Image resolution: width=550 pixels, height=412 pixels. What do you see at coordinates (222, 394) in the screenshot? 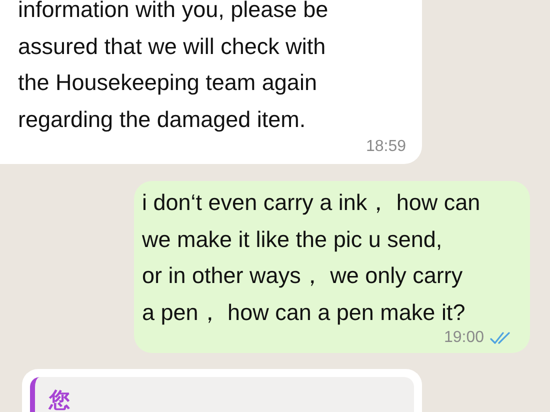
I see `quoted-message: 您` at bounding box center [222, 394].